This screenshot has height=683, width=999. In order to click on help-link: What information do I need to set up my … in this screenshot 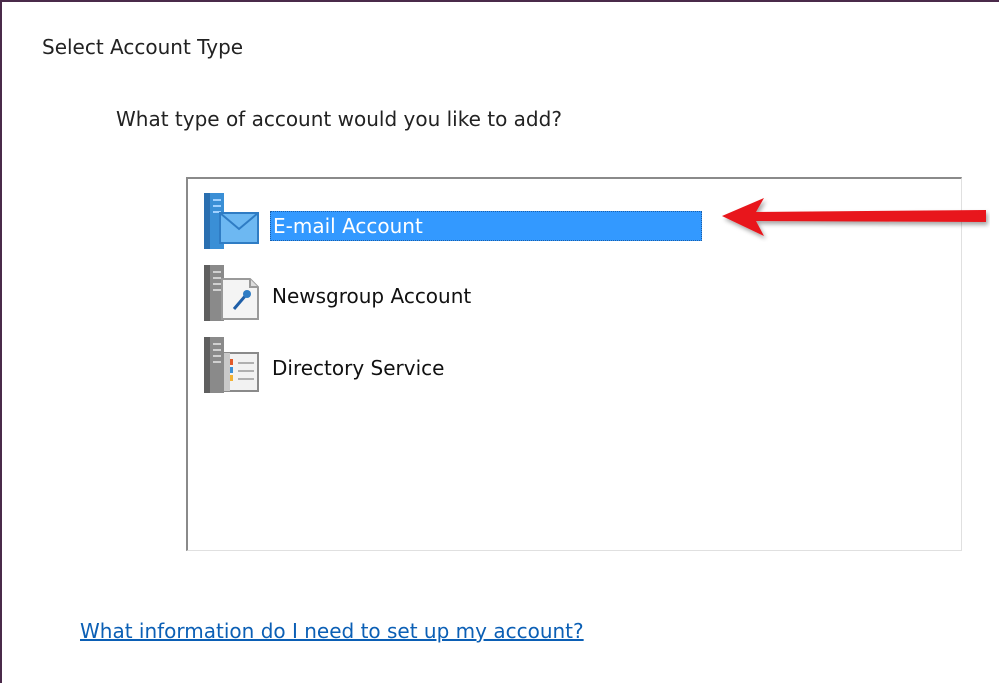, I will do `click(332, 631)`.